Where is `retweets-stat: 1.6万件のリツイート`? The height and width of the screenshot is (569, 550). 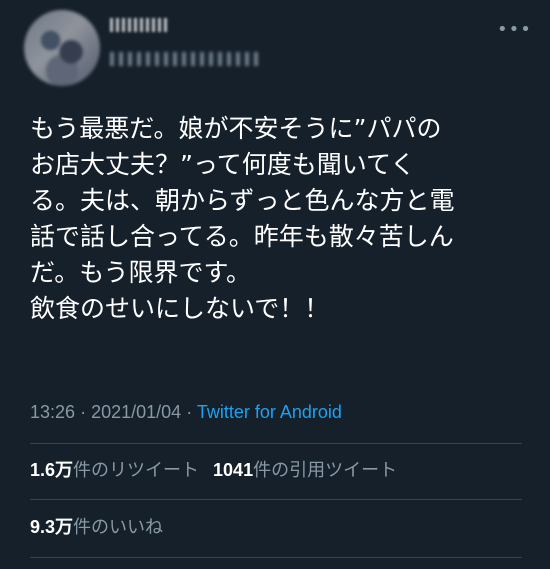
retweets-stat: 1.6万件のリツイート is located at coordinates (114, 470).